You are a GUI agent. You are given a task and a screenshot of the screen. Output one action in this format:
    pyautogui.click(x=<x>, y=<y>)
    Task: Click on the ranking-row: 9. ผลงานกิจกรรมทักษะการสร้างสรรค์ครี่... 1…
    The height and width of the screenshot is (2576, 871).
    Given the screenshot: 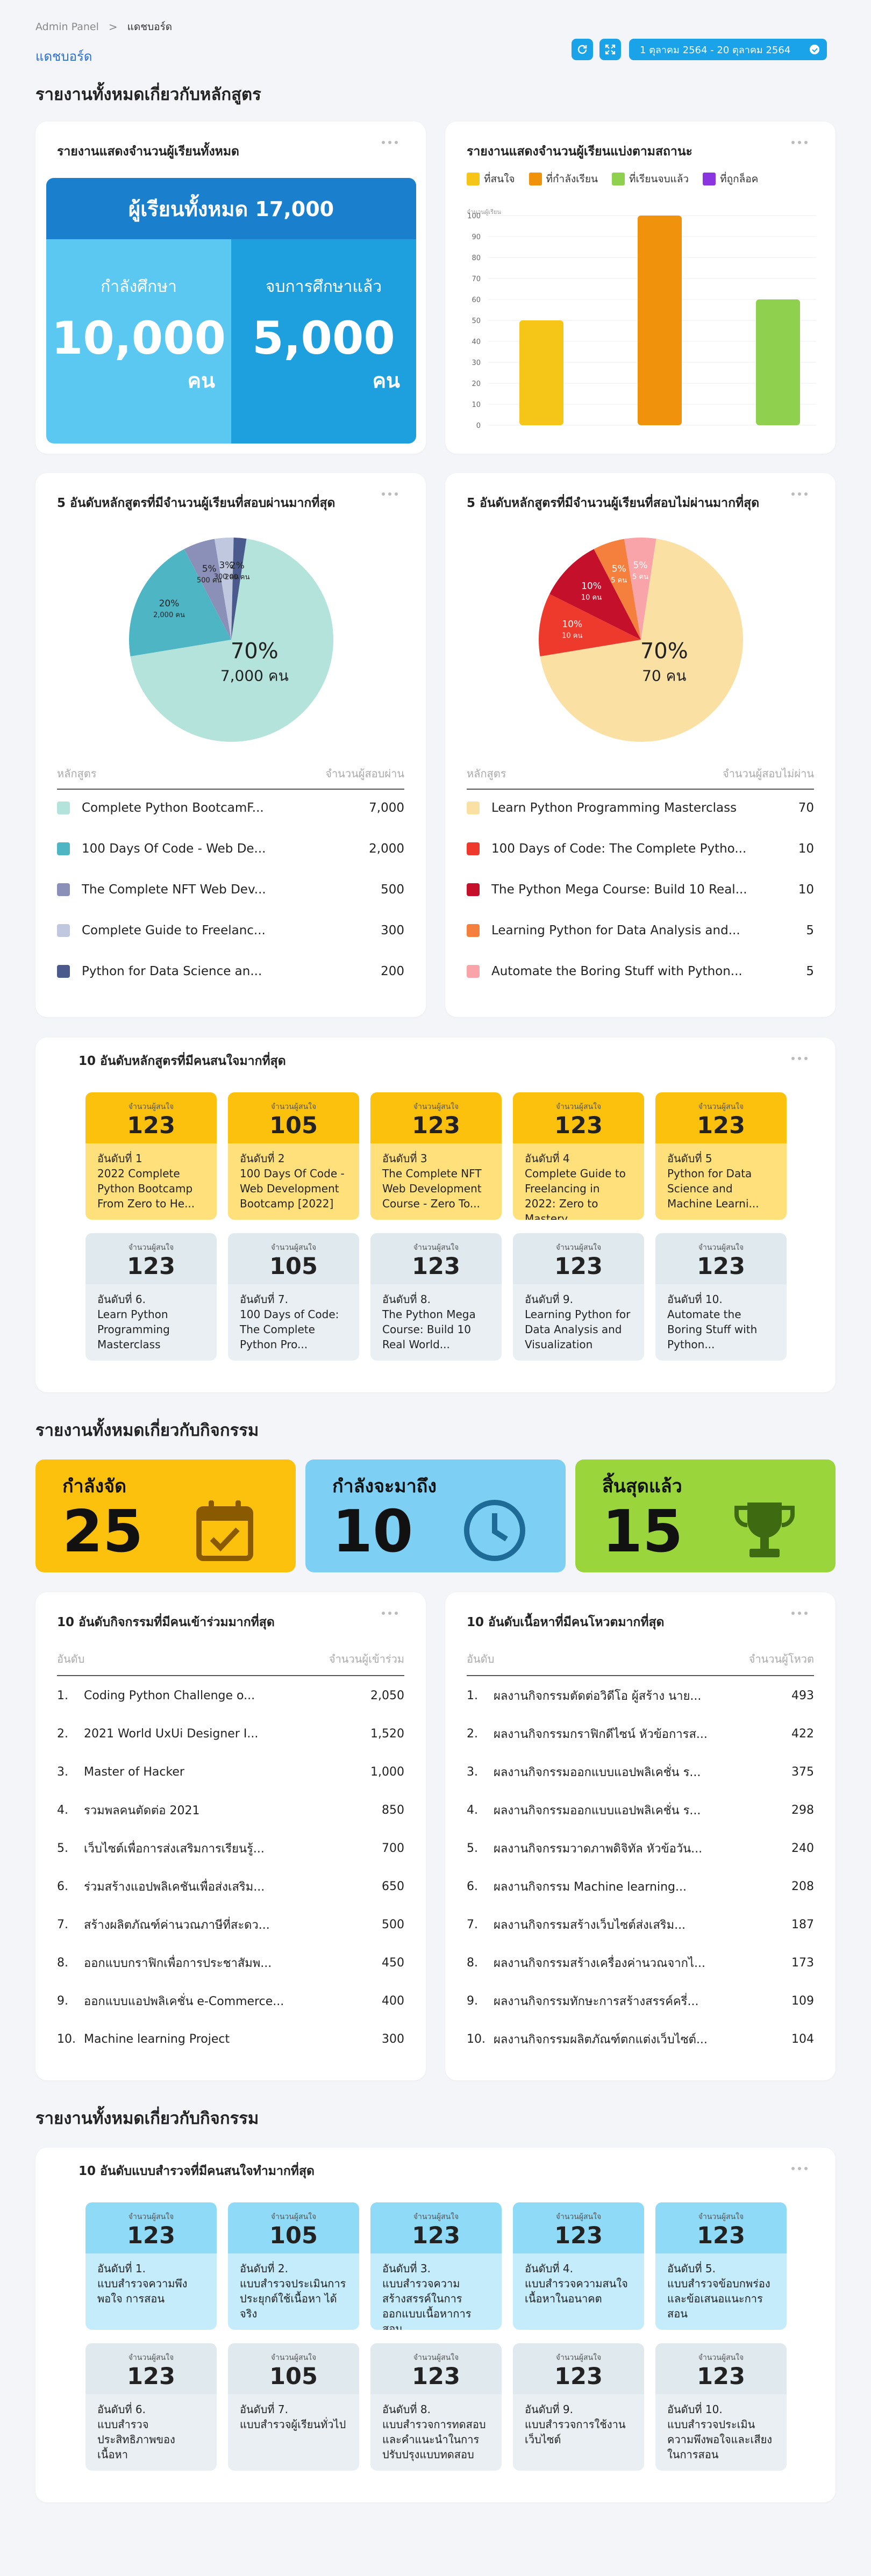 What is the action you would take?
    pyautogui.click(x=640, y=2001)
    